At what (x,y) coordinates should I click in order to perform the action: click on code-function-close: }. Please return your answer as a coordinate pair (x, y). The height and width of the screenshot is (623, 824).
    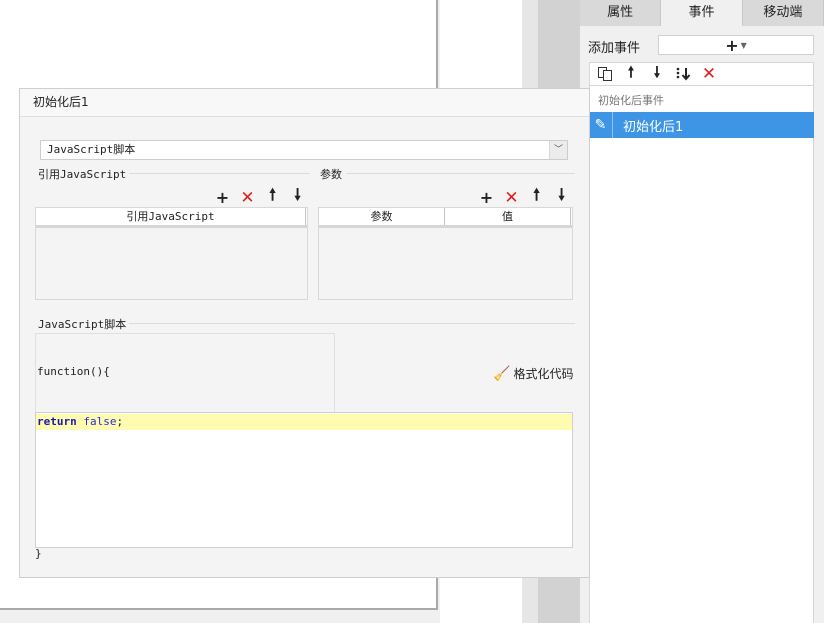
    Looking at the image, I should click on (38, 553).